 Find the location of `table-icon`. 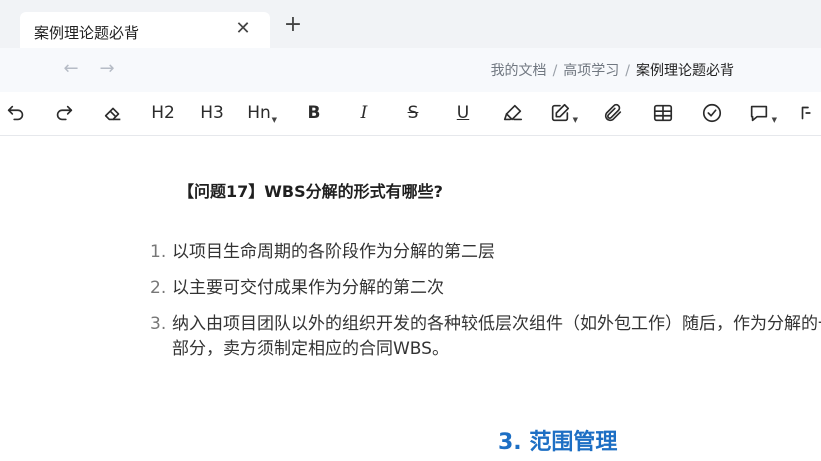

table-icon is located at coordinates (663, 113).